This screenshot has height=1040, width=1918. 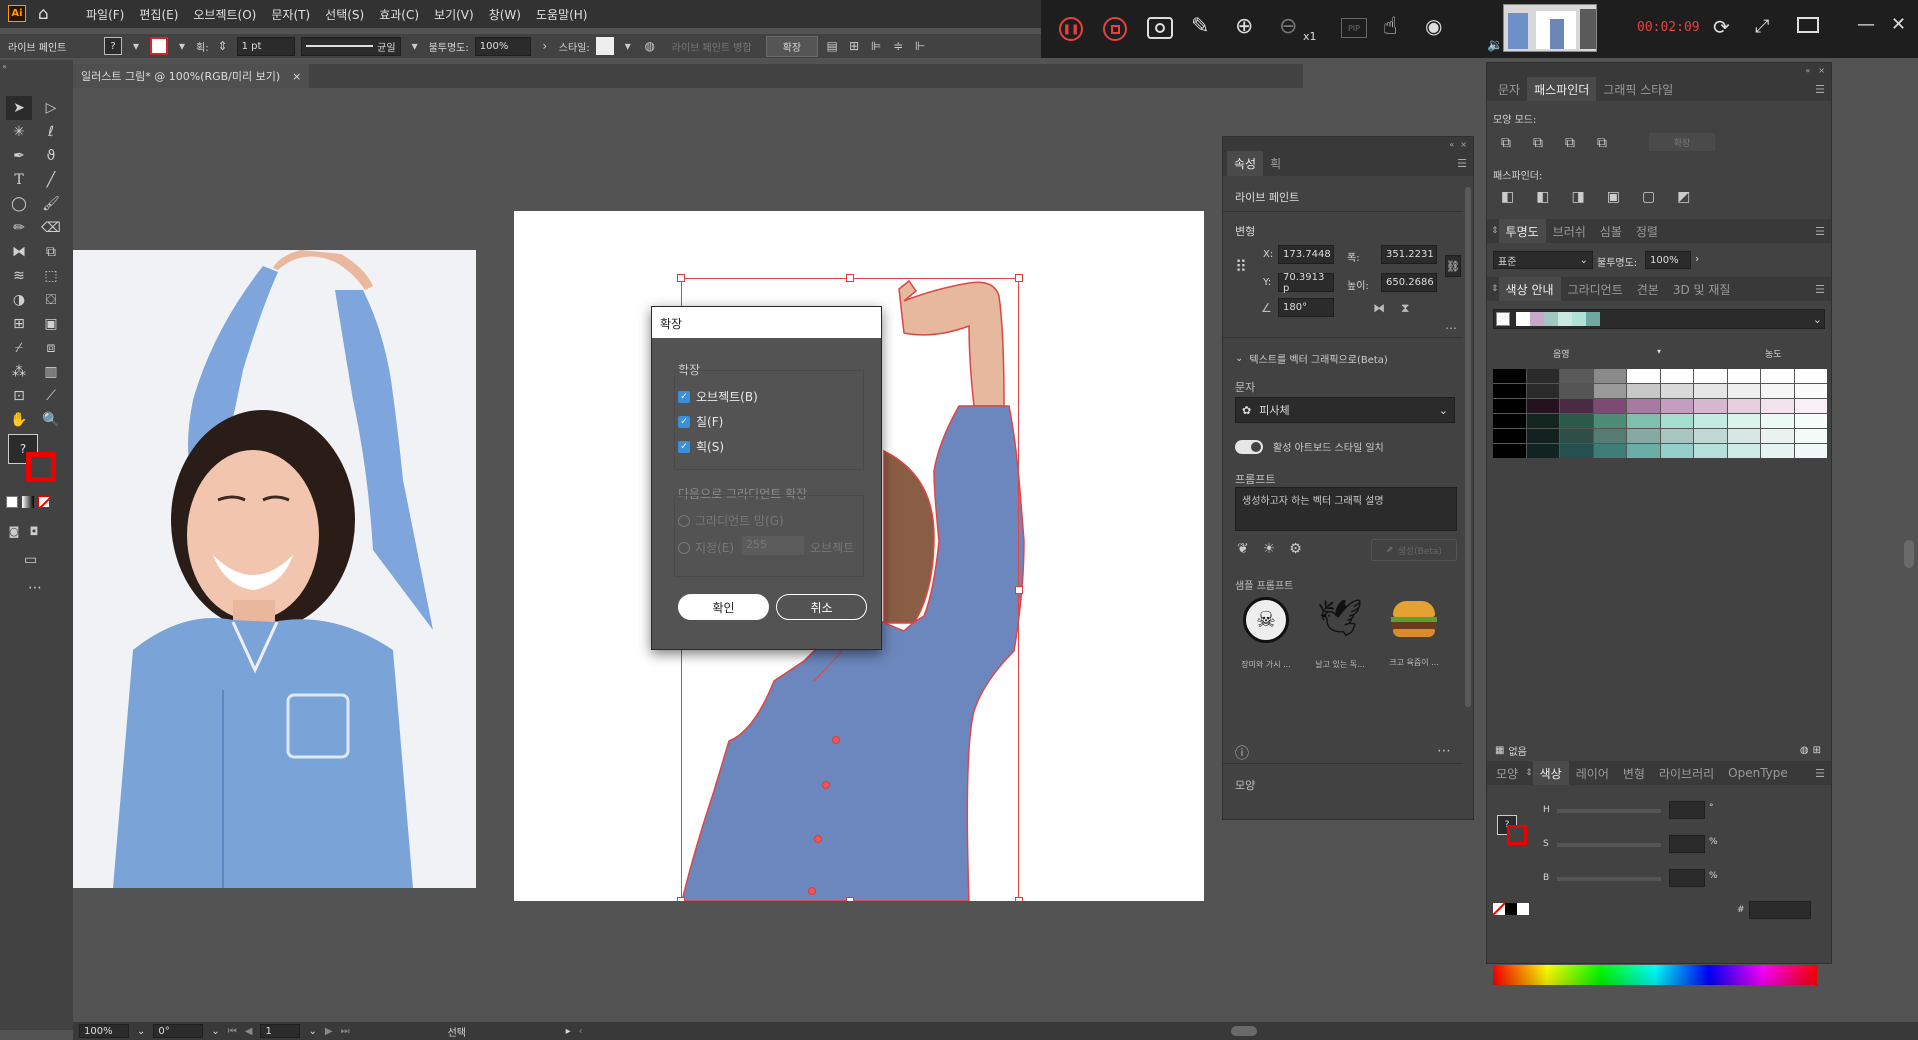 What do you see at coordinates (178, 1031) in the screenshot?
I see `rotation-input: 0°` at bounding box center [178, 1031].